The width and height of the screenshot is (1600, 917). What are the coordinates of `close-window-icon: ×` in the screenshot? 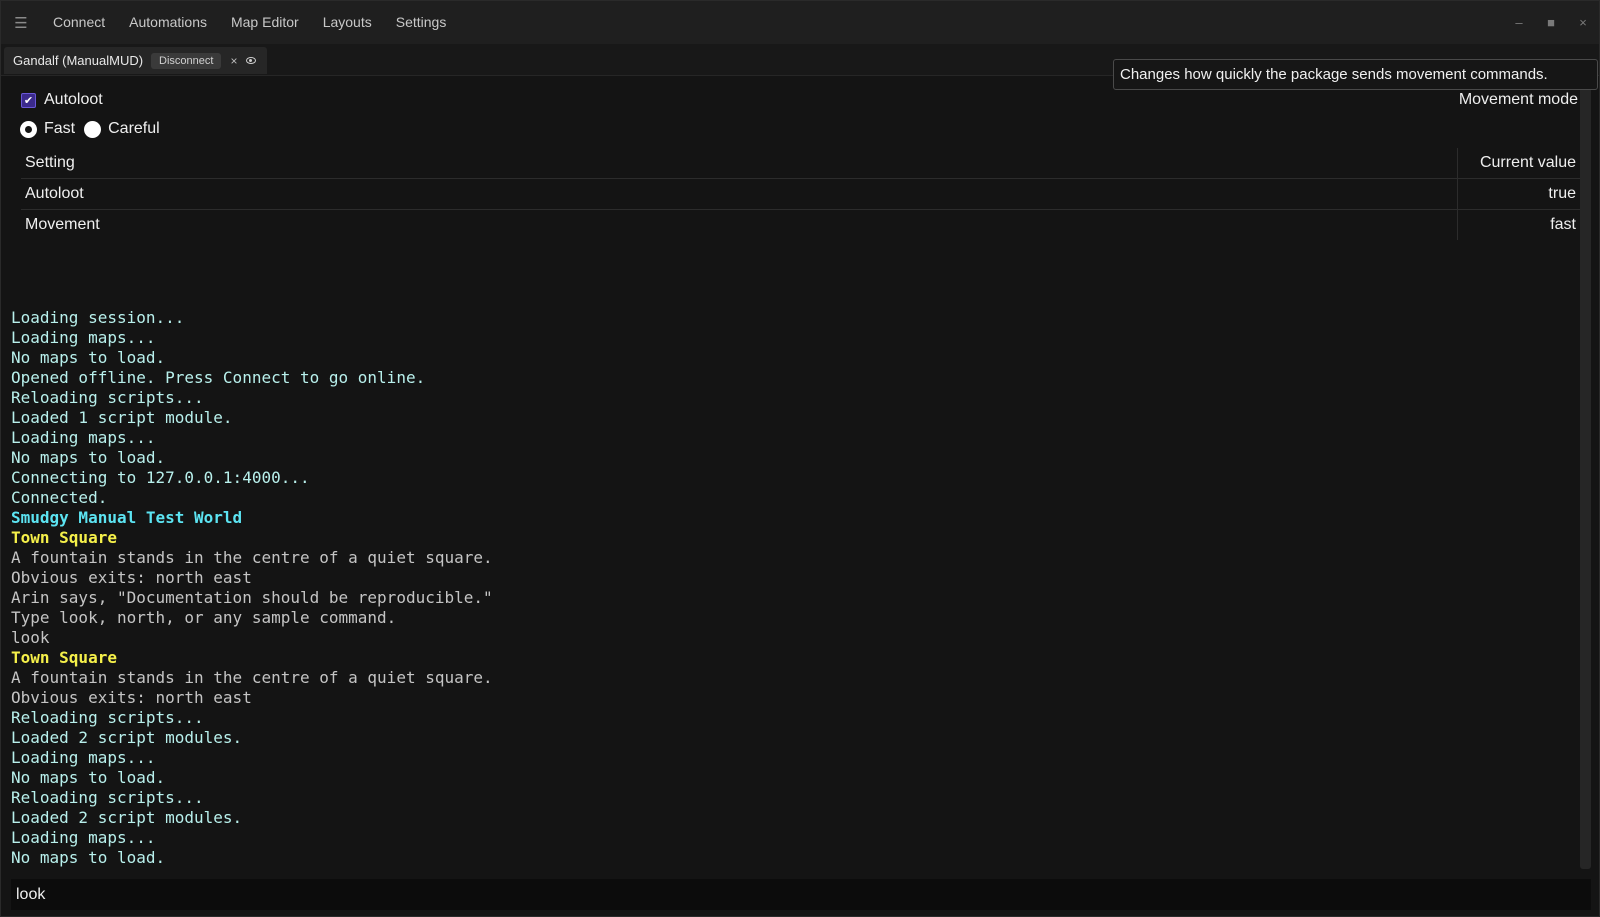 It's located at (1583, 22).